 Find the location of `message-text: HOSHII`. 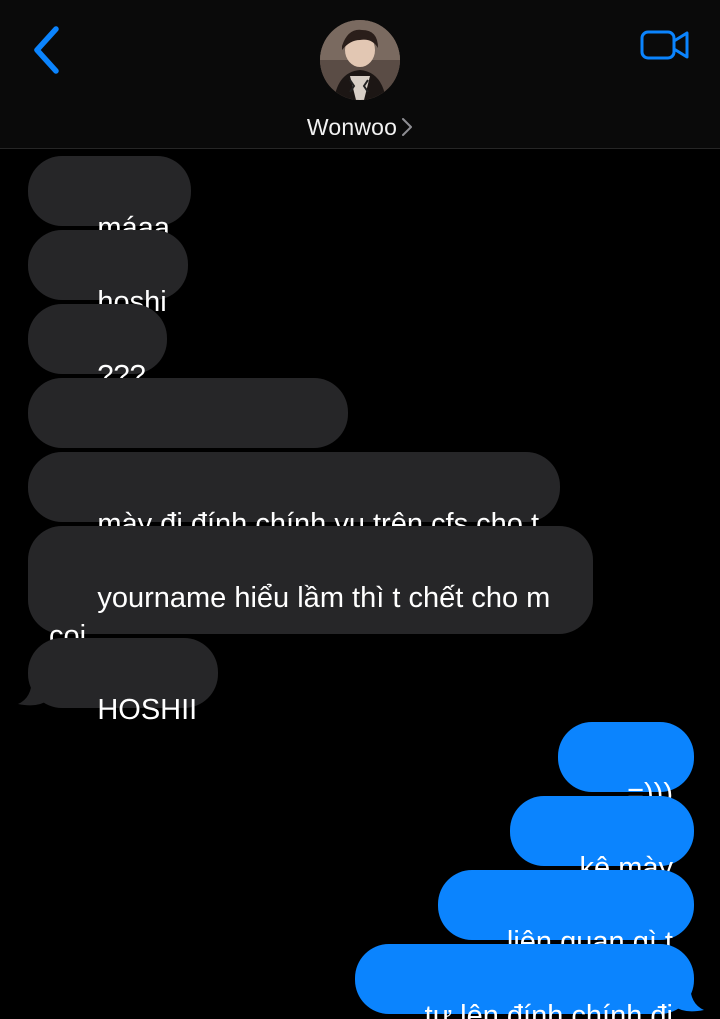

message-text: HOSHII is located at coordinates (147, 710).